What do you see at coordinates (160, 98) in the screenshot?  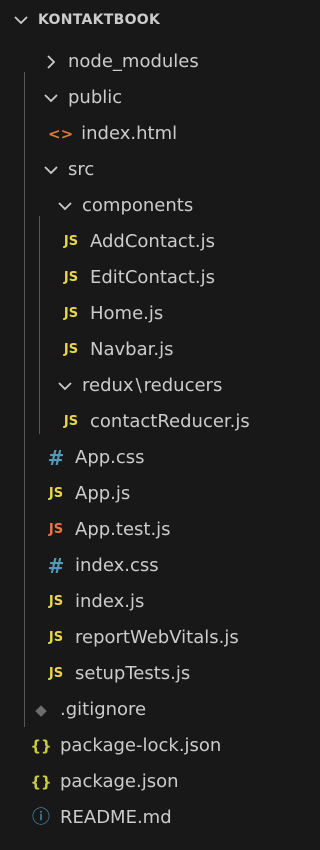 I see `tree-folder-public: public` at bounding box center [160, 98].